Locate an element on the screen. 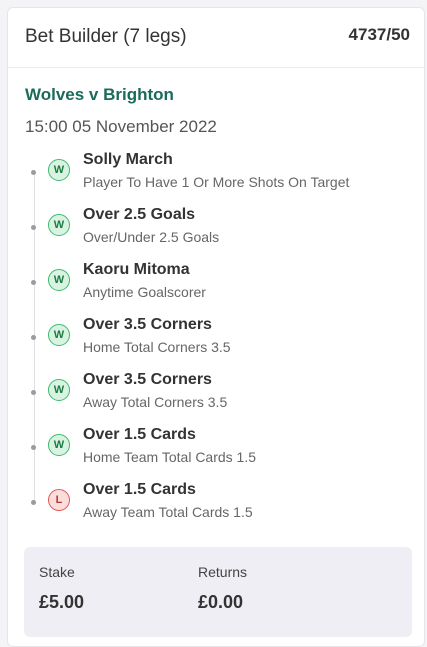 The height and width of the screenshot is (647, 427). returns-value: £0.00 is located at coordinates (221, 602).